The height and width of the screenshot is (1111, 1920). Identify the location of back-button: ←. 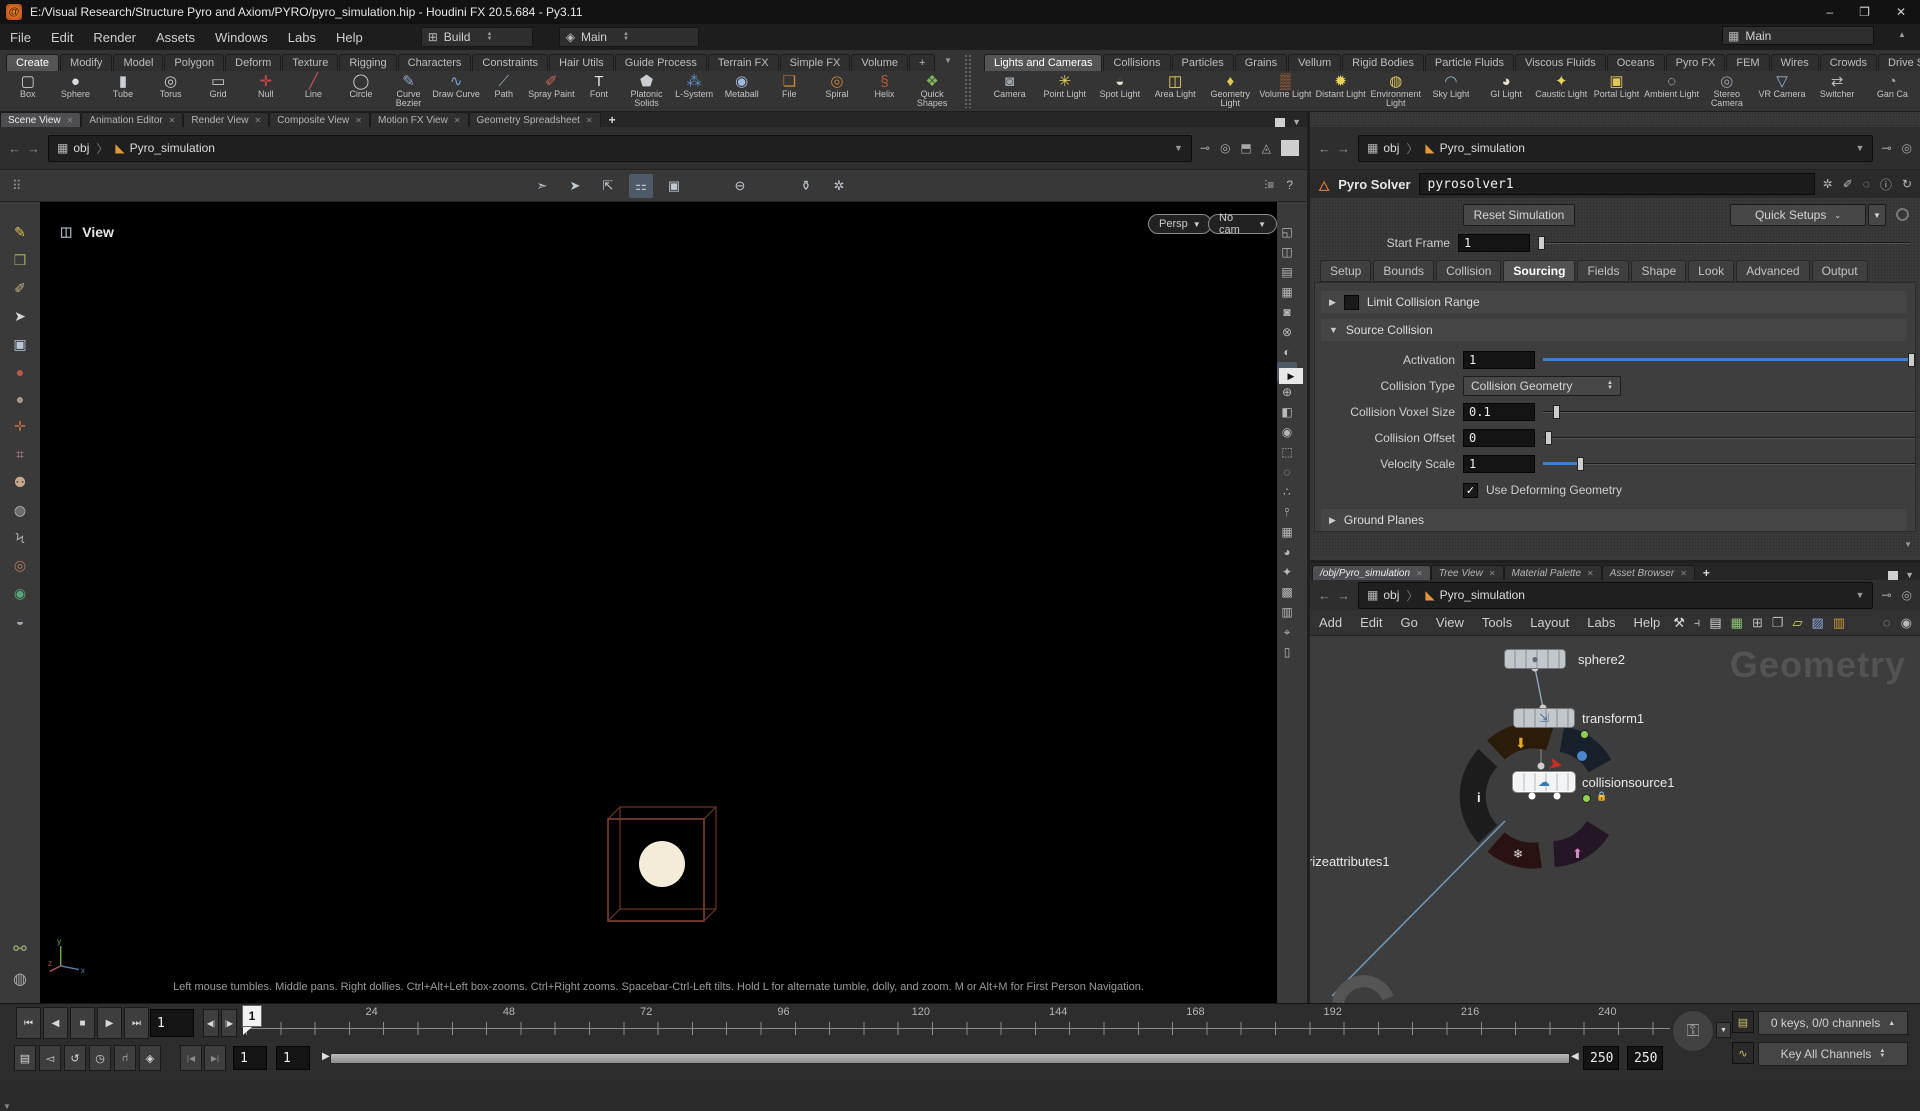
(14, 148).